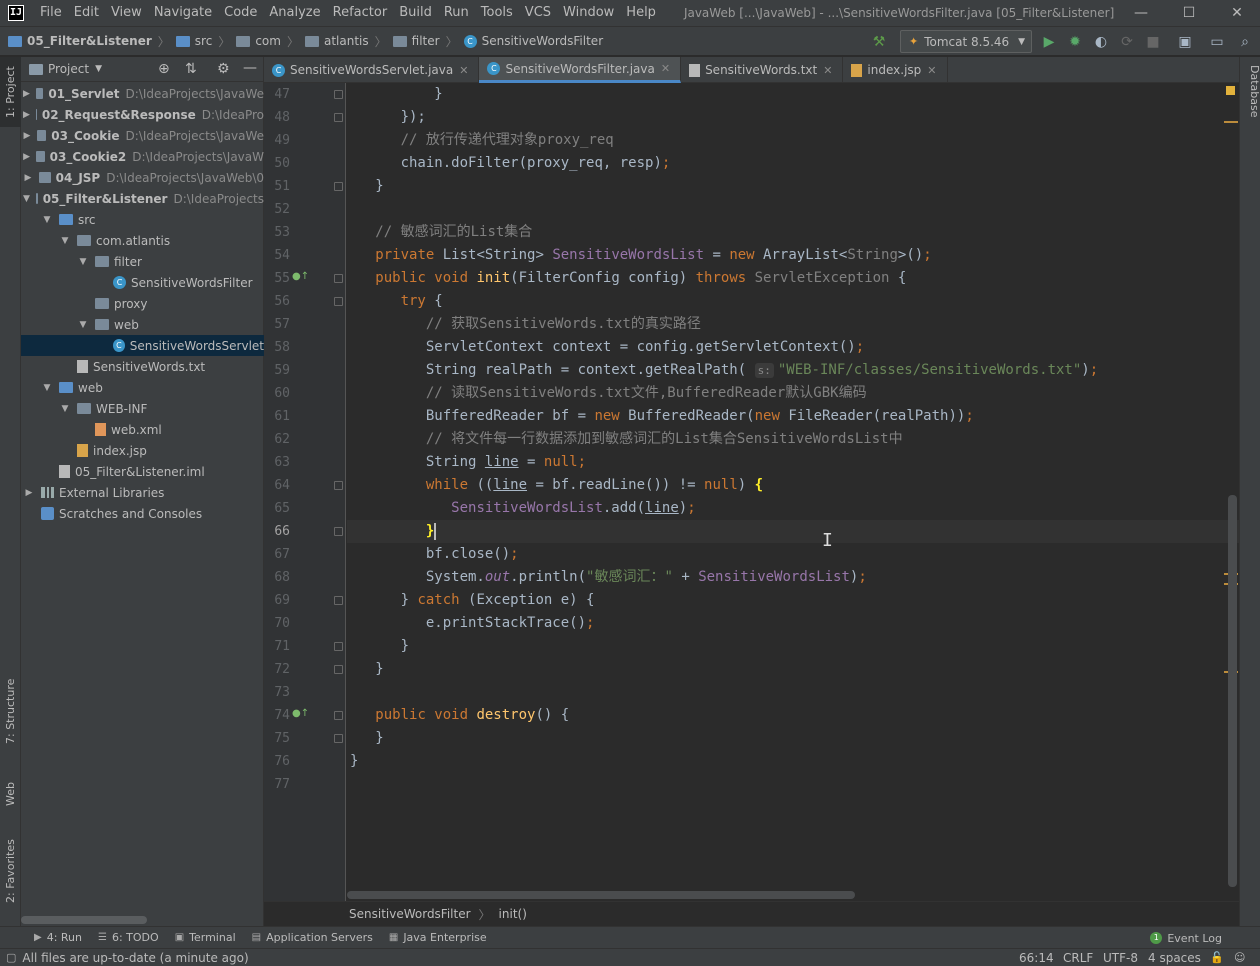 This screenshot has height=966, width=1260. What do you see at coordinates (142, 114) in the screenshot?
I see `tree-item-02-request-response: ▶ 02_Request&Response D:\IdeaPro` at bounding box center [142, 114].